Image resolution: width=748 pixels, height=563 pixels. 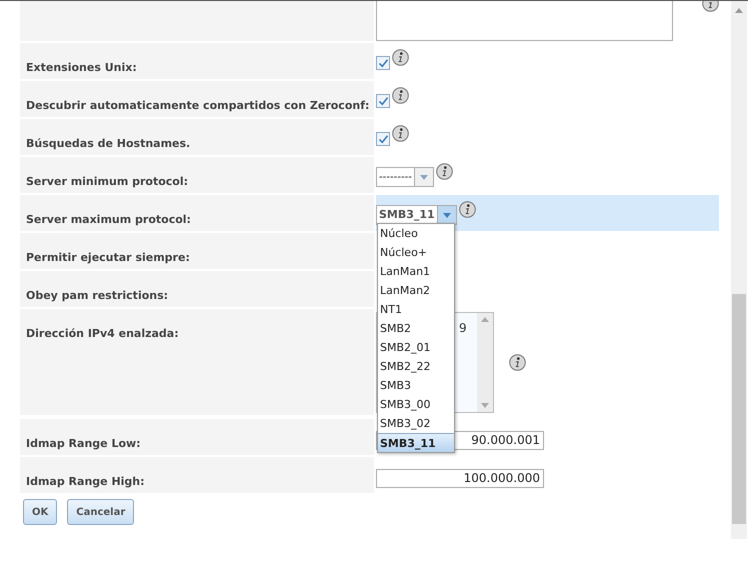 I want to click on text-field: 100.000.000, so click(x=460, y=478).